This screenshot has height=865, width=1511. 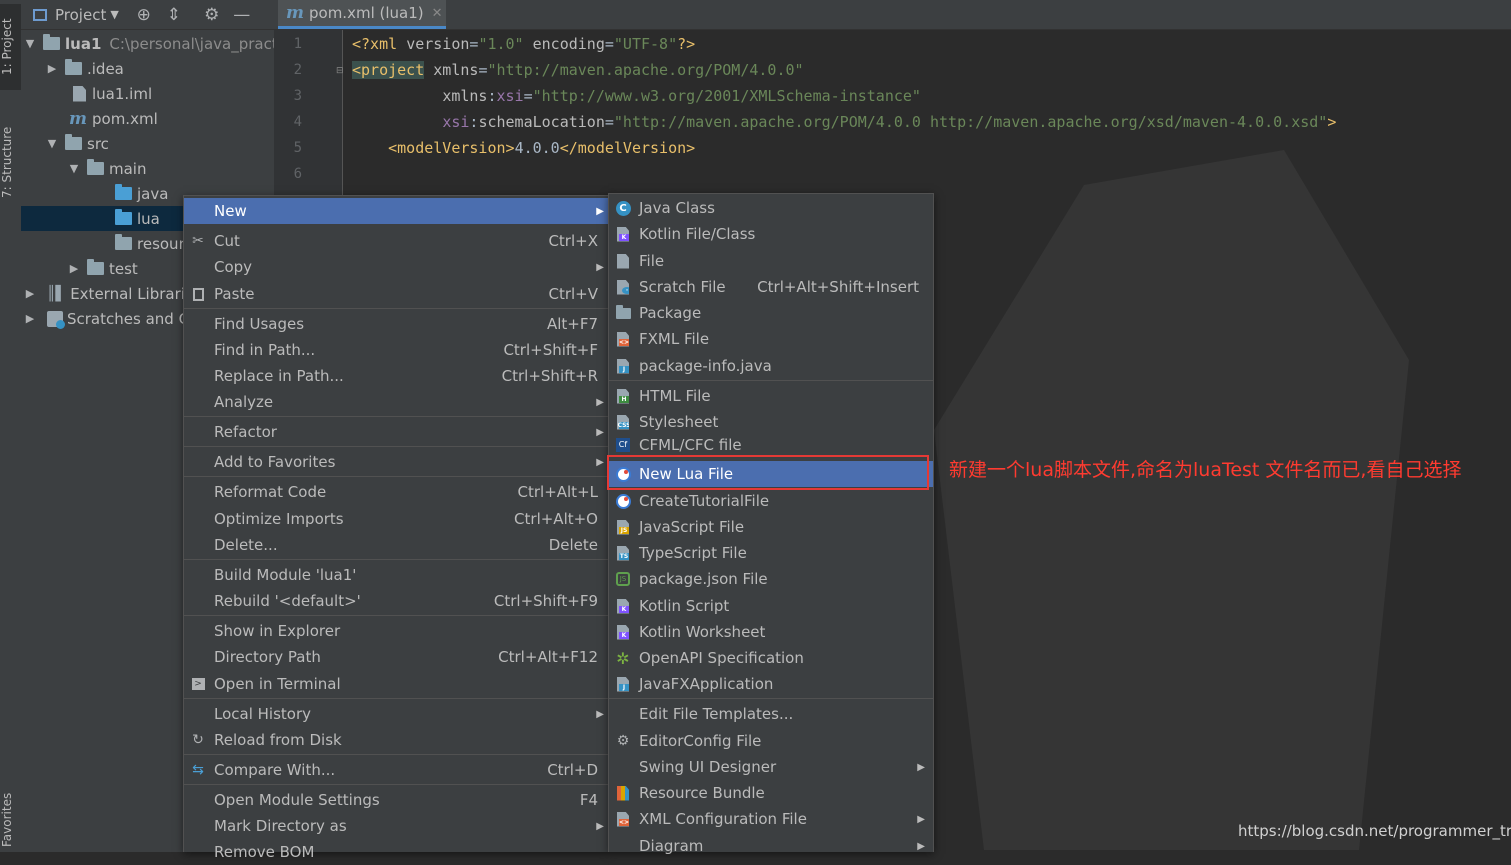 What do you see at coordinates (771, 684) in the screenshot?
I see `submenu-item-javafx-application: J JavaFXApplication` at bounding box center [771, 684].